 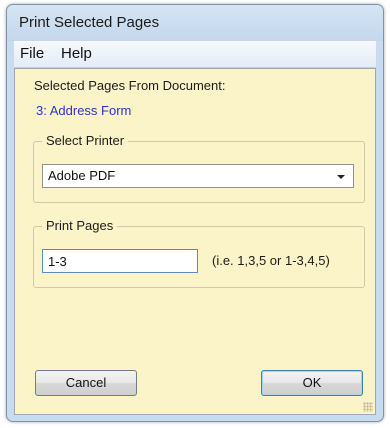 I want to click on cancel-button: Cancel, so click(x=86, y=383).